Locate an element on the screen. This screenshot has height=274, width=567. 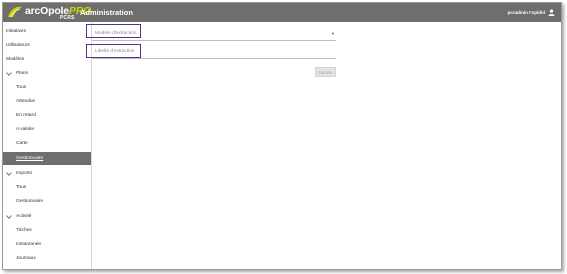
sidebar-item-label: Attendus is located at coordinates (25, 101).